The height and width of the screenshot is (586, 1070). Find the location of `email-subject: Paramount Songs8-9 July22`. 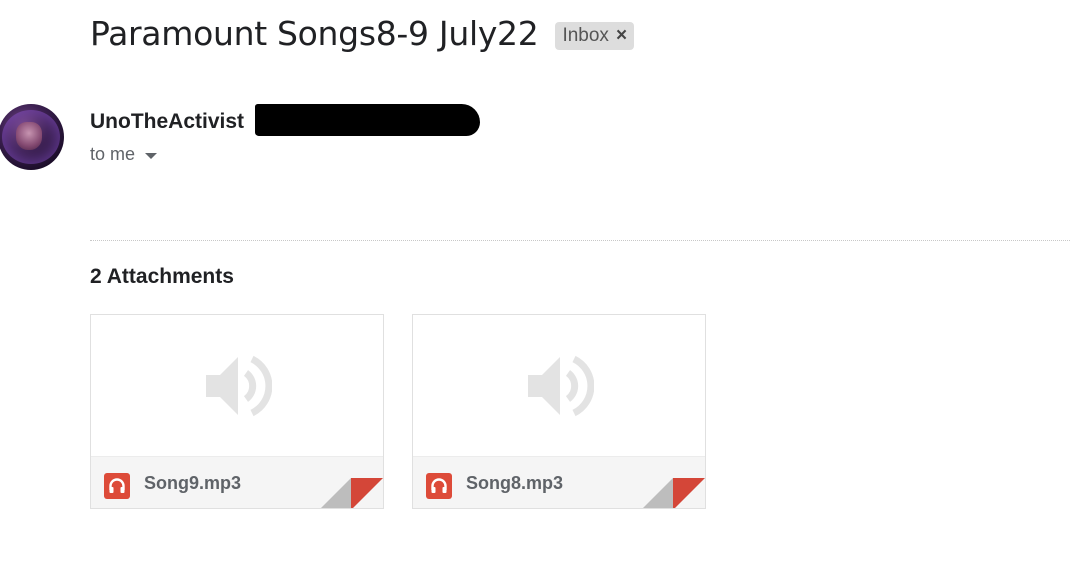

email-subject: Paramount Songs8-9 July22 is located at coordinates (314, 33).